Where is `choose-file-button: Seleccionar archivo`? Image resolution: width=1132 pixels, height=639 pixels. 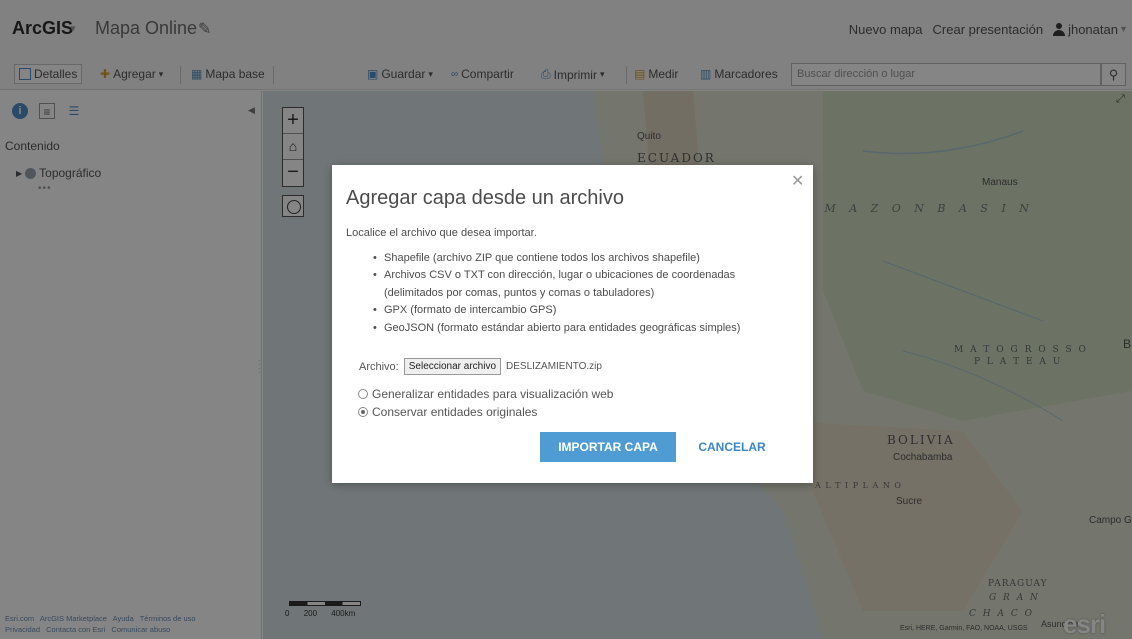 choose-file-button: Seleccionar archivo is located at coordinates (452, 366).